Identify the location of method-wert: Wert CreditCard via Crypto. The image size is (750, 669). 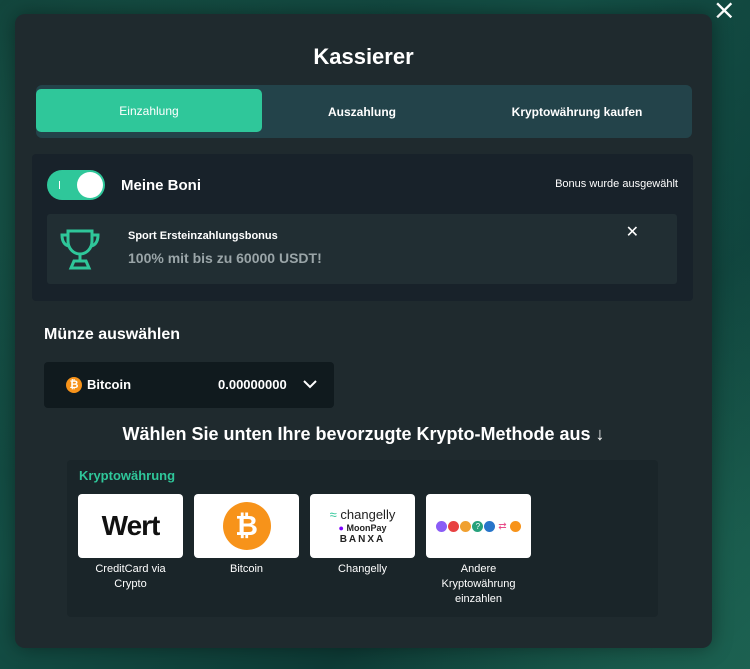
(130, 543).